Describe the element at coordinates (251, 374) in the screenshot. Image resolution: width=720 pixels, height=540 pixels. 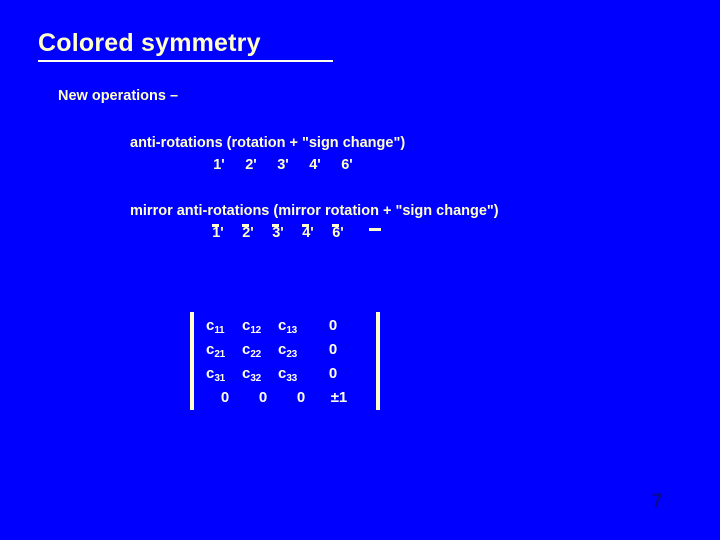
I see `matrix-cell: c32` at that location.